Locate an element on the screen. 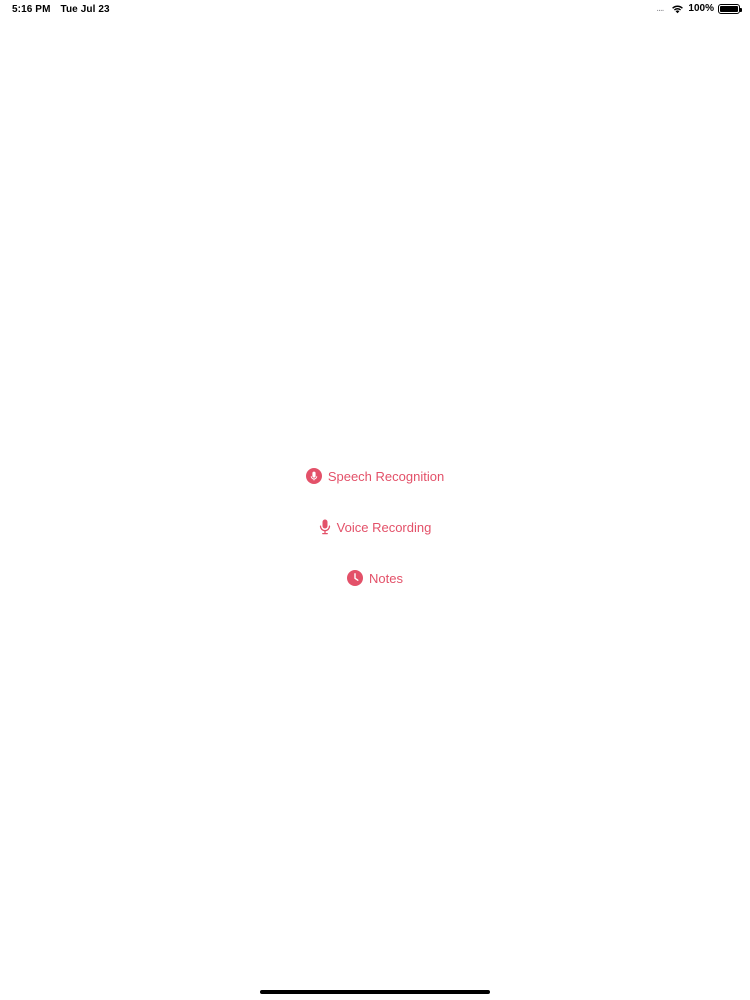 Image resolution: width=750 pixels, height=1000 pixels. status-right: .... 100% is located at coordinates (699, 8).